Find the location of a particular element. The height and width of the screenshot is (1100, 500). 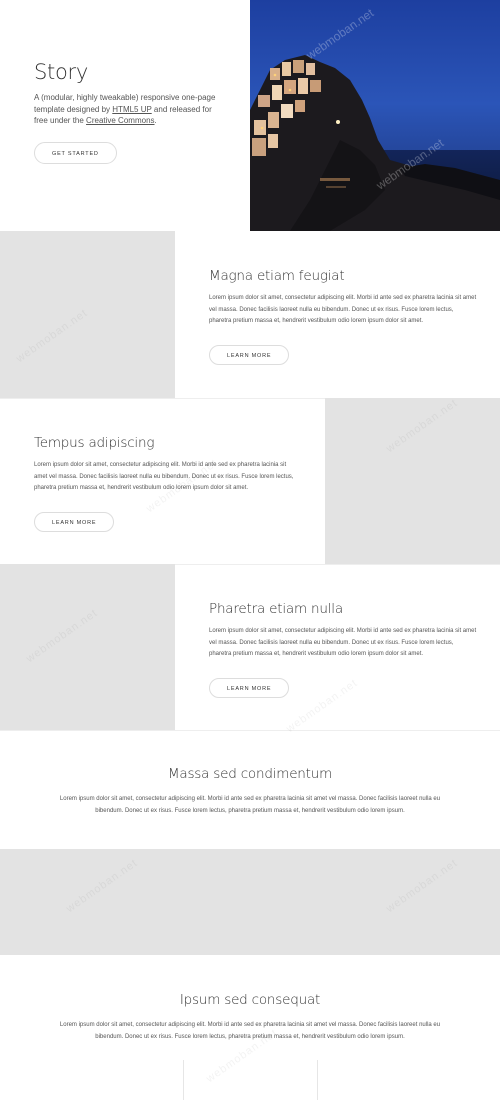

divider is located at coordinates (250, 730).